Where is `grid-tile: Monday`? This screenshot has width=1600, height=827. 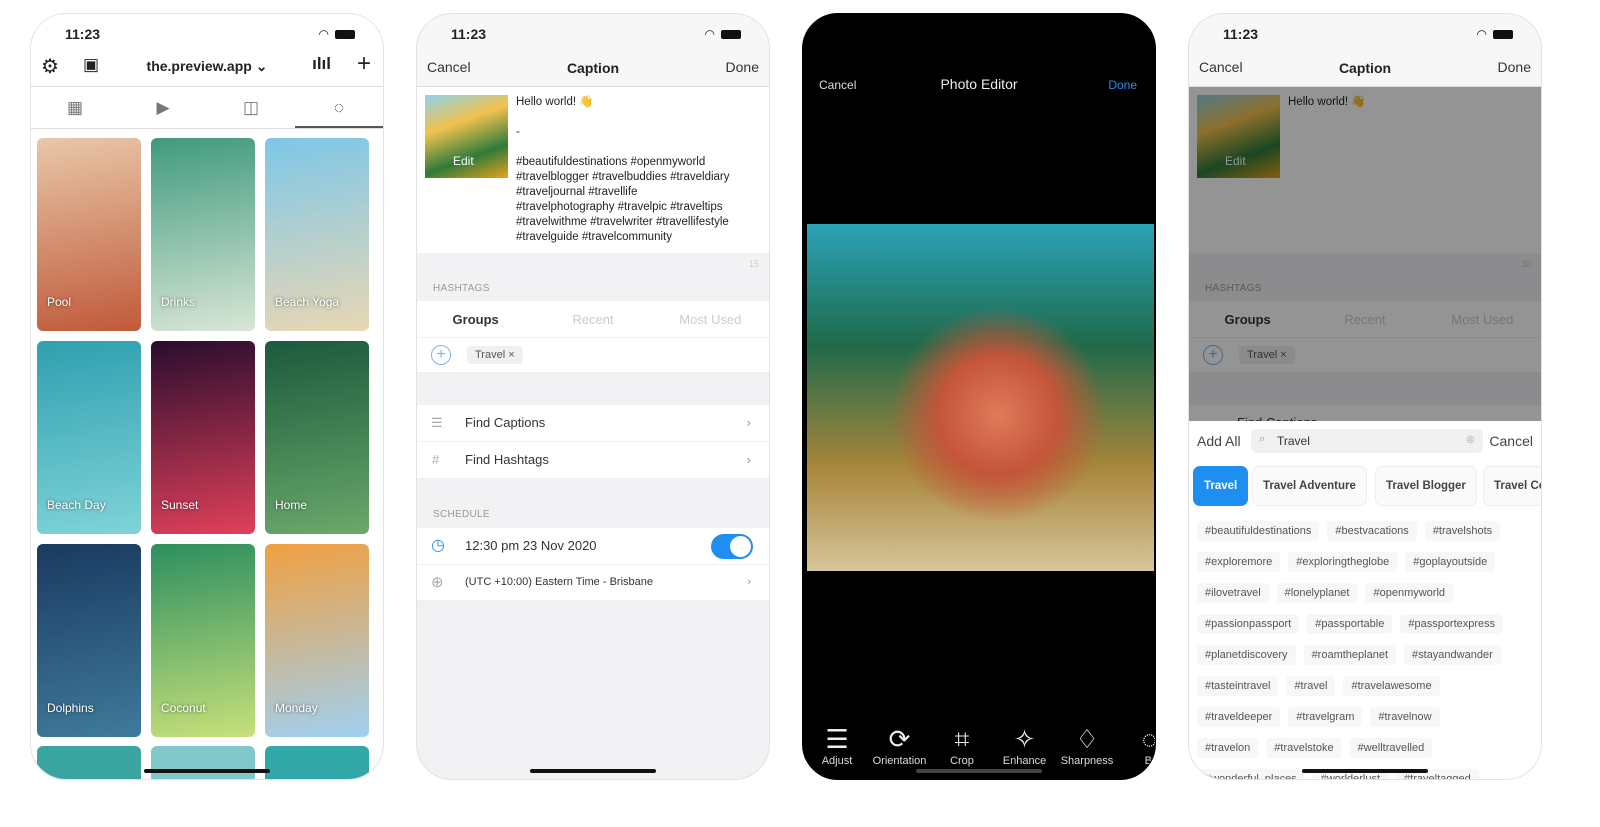 grid-tile: Monday is located at coordinates (317, 640).